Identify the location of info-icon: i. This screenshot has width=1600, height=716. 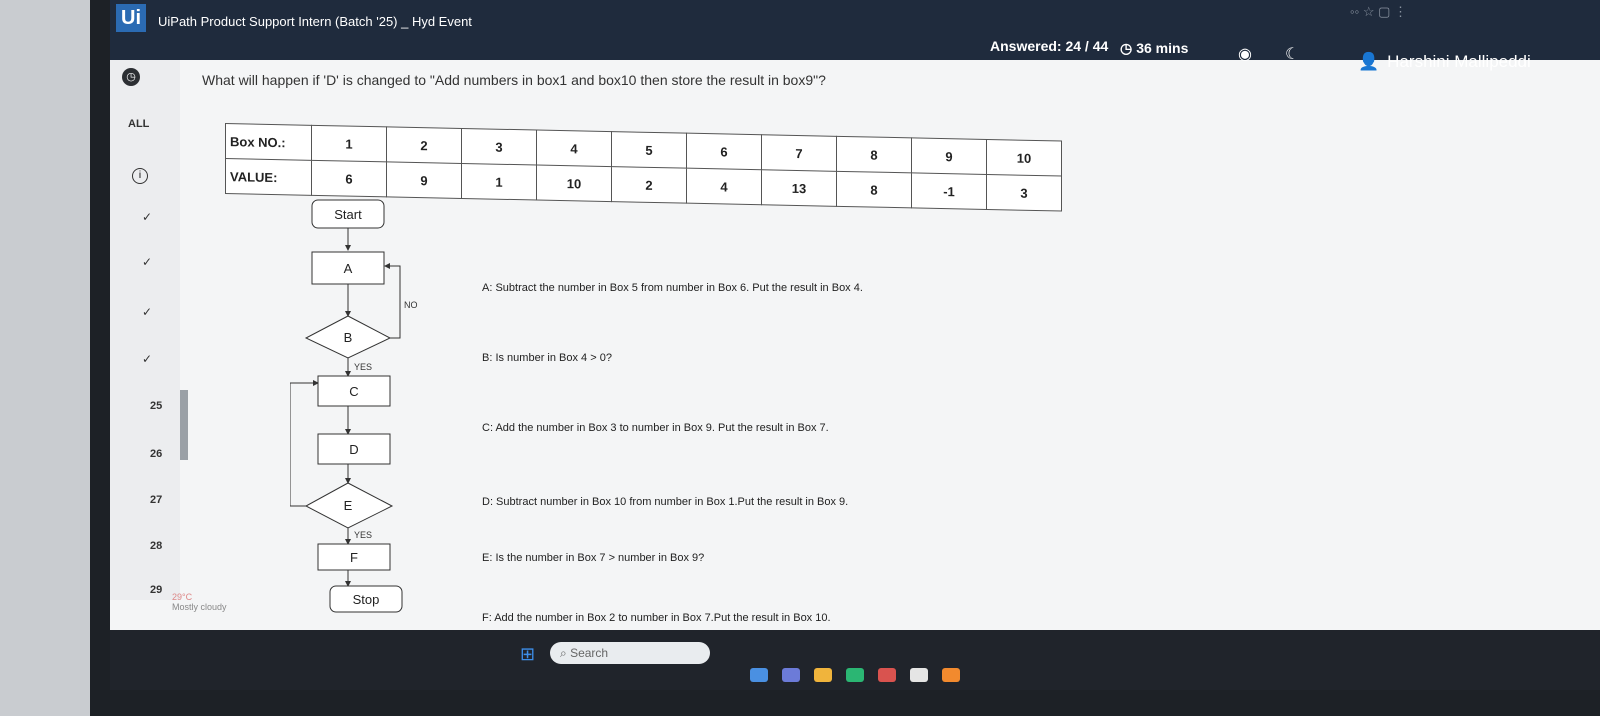
(140, 176).